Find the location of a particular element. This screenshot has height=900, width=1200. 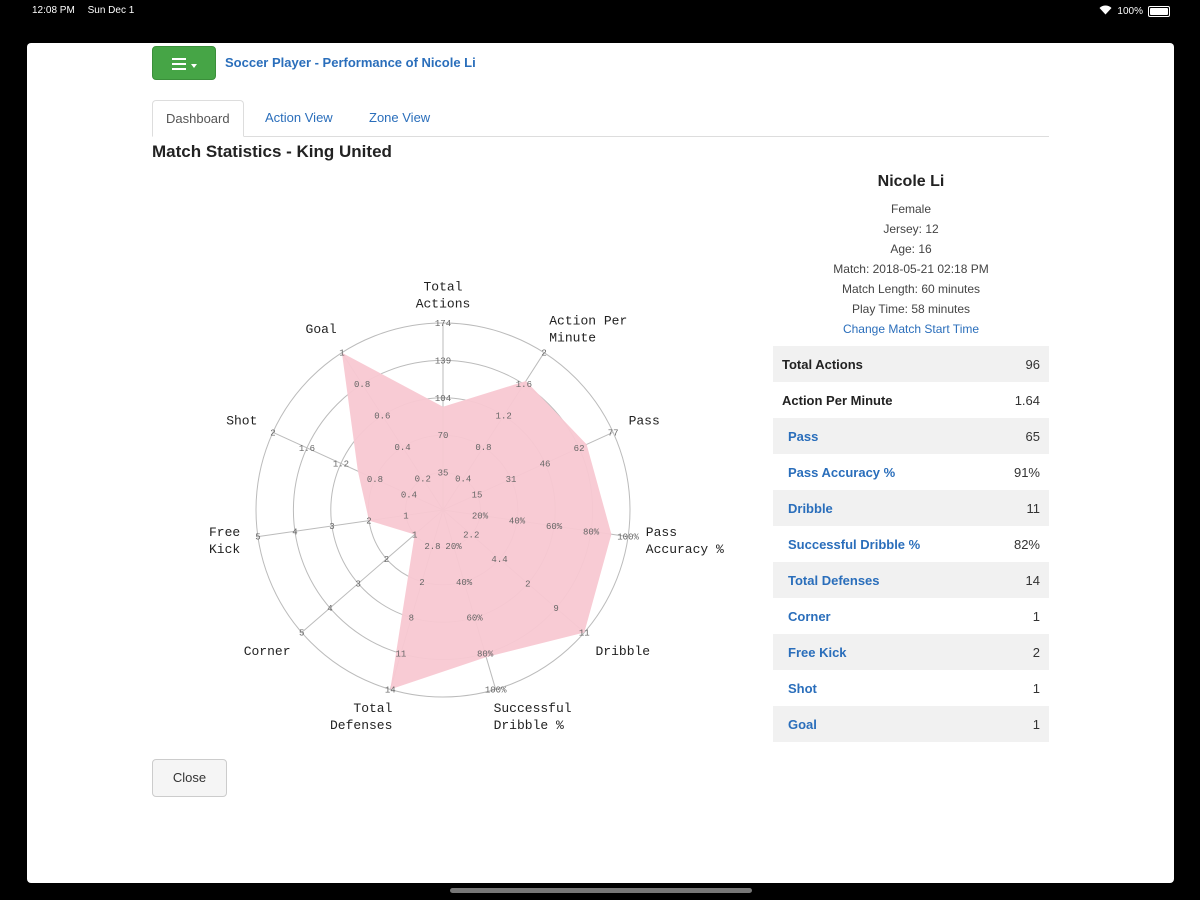

axis-label: Total is located at coordinates (372, 708).